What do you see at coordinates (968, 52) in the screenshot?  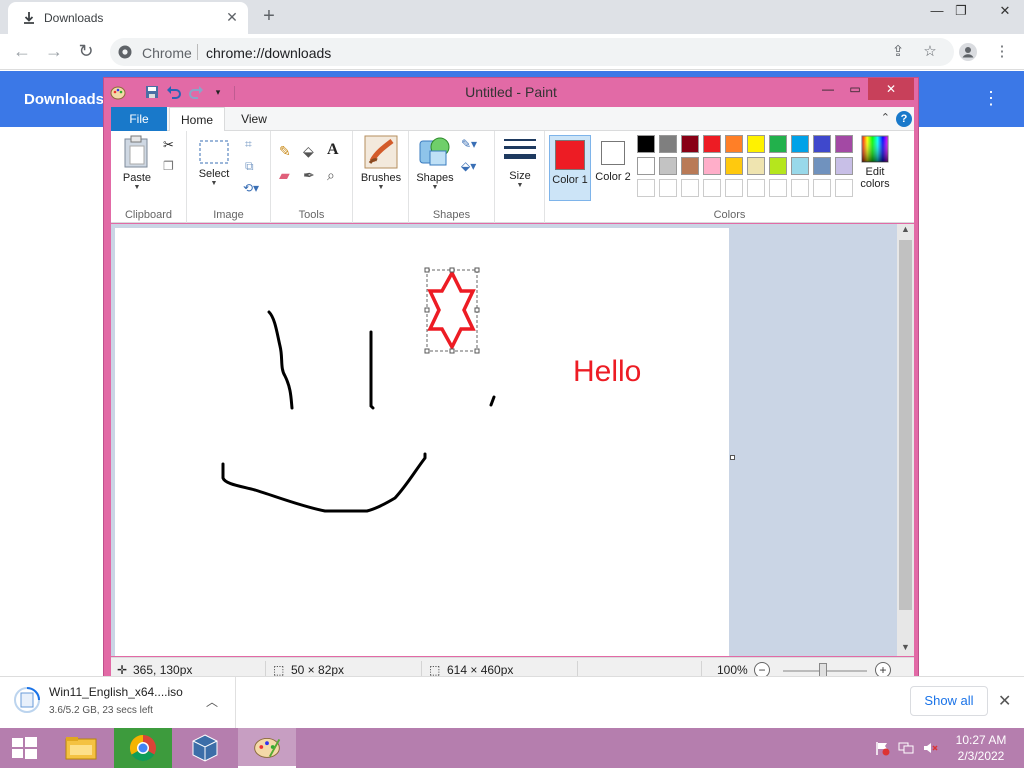 I see `profile-avatar-icon` at bounding box center [968, 52].